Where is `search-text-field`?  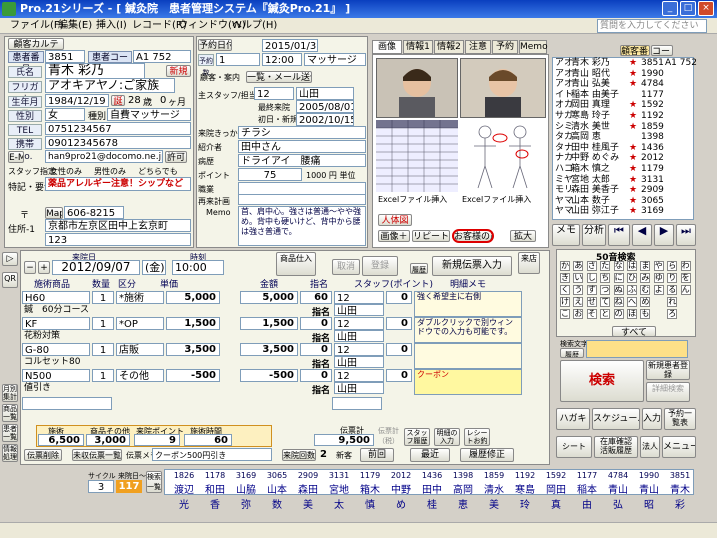
search-text-field is located at coordinates (637, 349).